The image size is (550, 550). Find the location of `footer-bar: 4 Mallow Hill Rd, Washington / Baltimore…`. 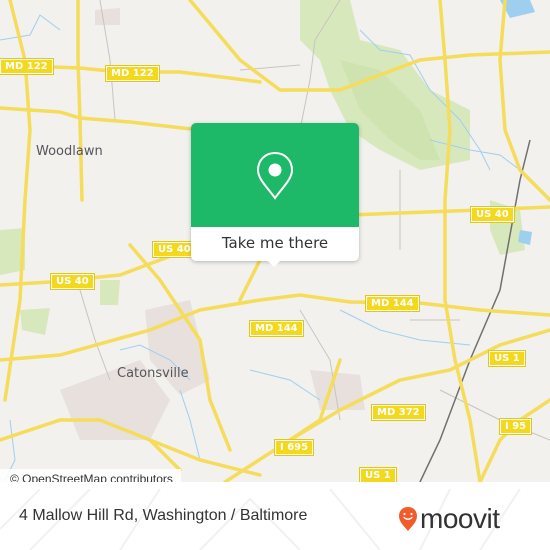

footer-bar: 4 Mallow Hill Rd, Washington / Baltimore… is located at coordinates (275, 519).